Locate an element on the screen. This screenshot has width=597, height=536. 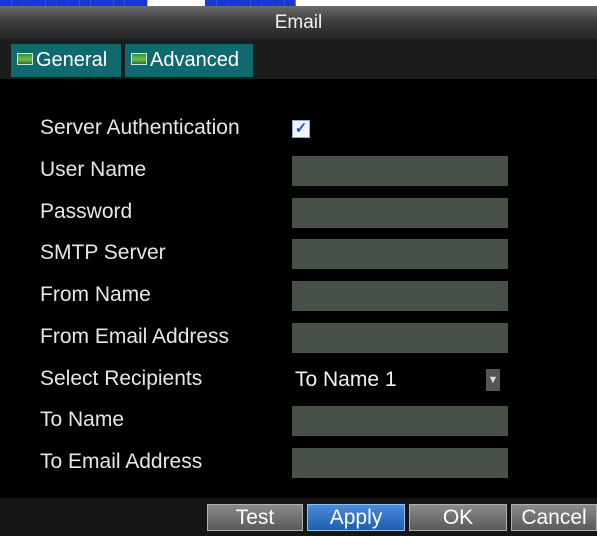
from-email-address-row: From Email Address is located at coordinates (298, 338).